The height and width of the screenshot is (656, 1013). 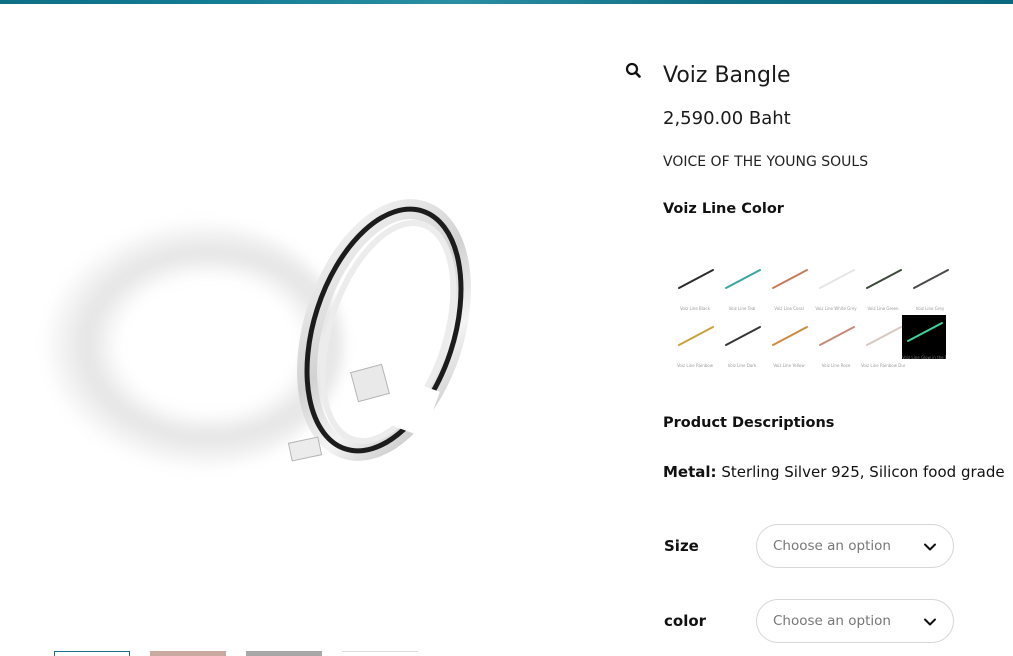 What do you see at coordinates (832, 621) in the screenshot?
I see `color-select-placeholder: Choose an option` at bounding box center [832, 621].